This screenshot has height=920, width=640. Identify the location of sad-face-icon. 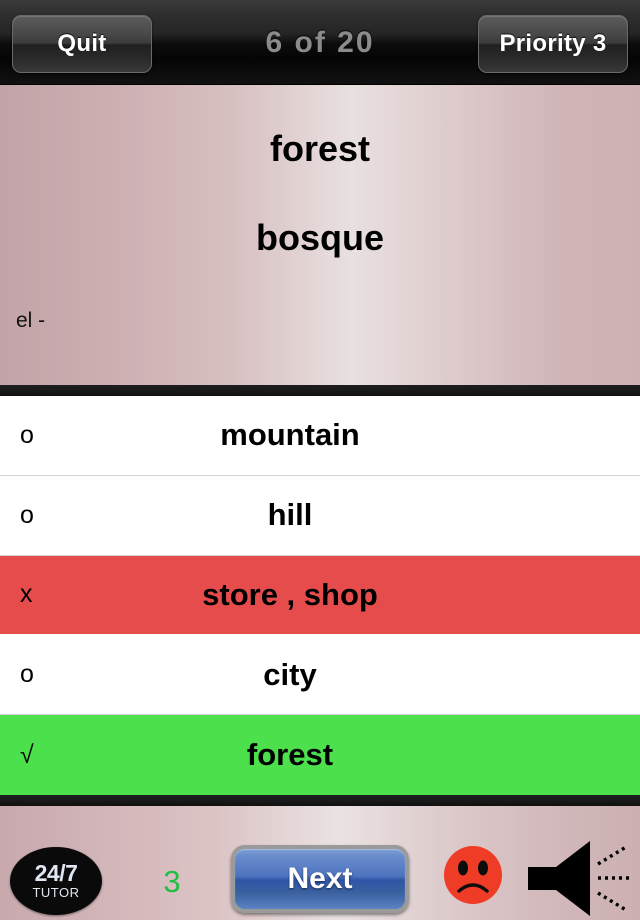
(473, 875).